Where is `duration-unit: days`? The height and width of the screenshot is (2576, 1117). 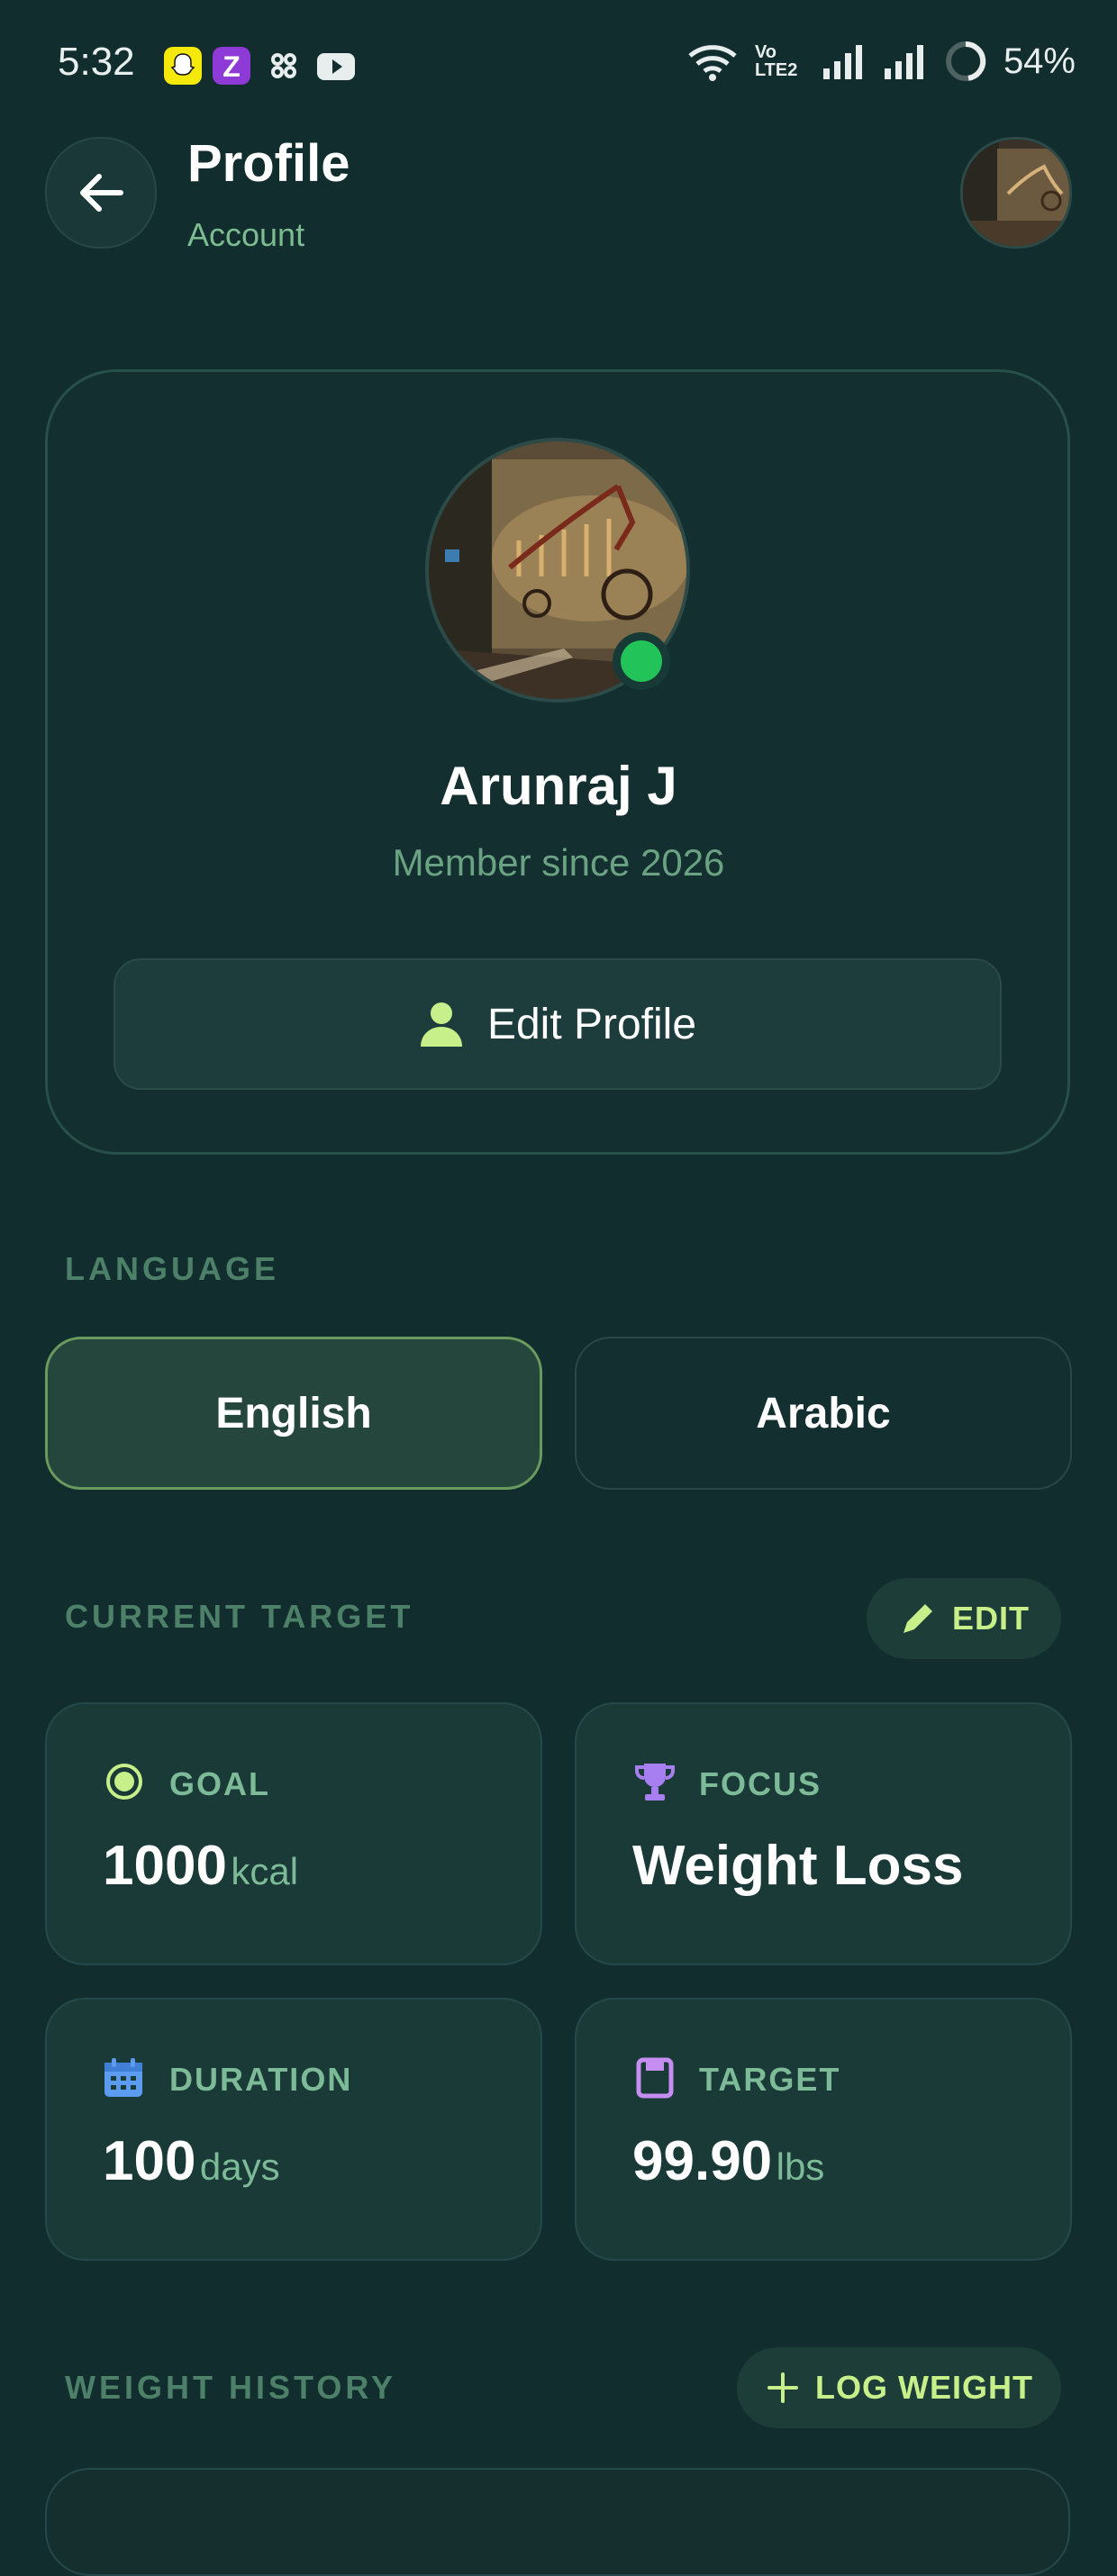 duration-unit: days is located at coordinates (239, 2167).